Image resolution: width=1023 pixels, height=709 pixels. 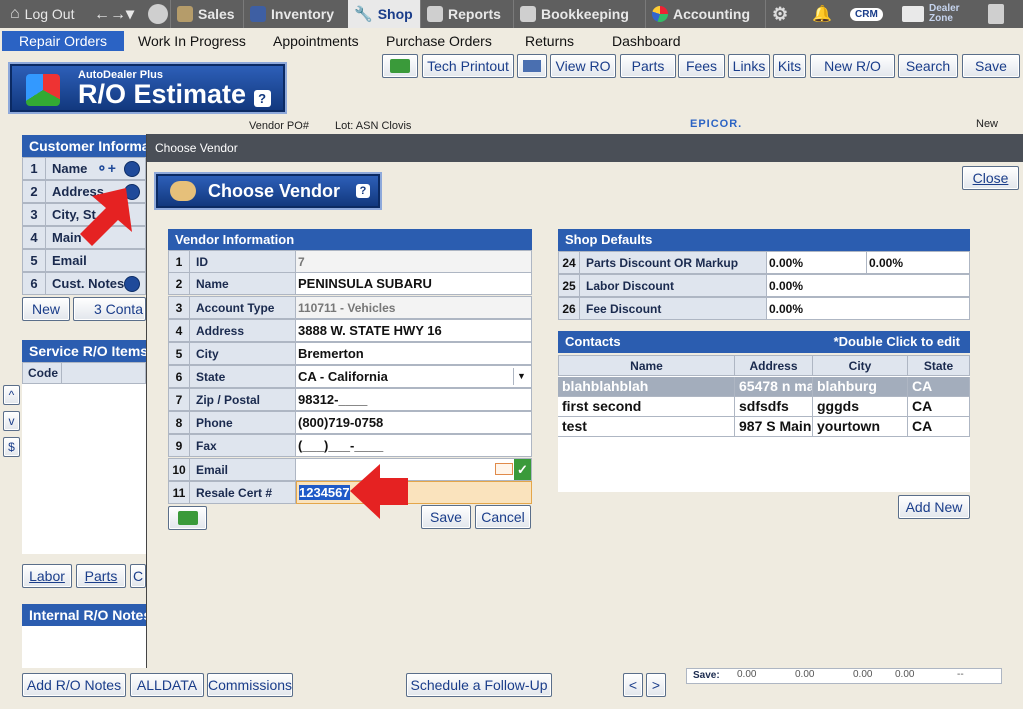 I want to click on nav-reports: Reports, so click(x=463, y=14).